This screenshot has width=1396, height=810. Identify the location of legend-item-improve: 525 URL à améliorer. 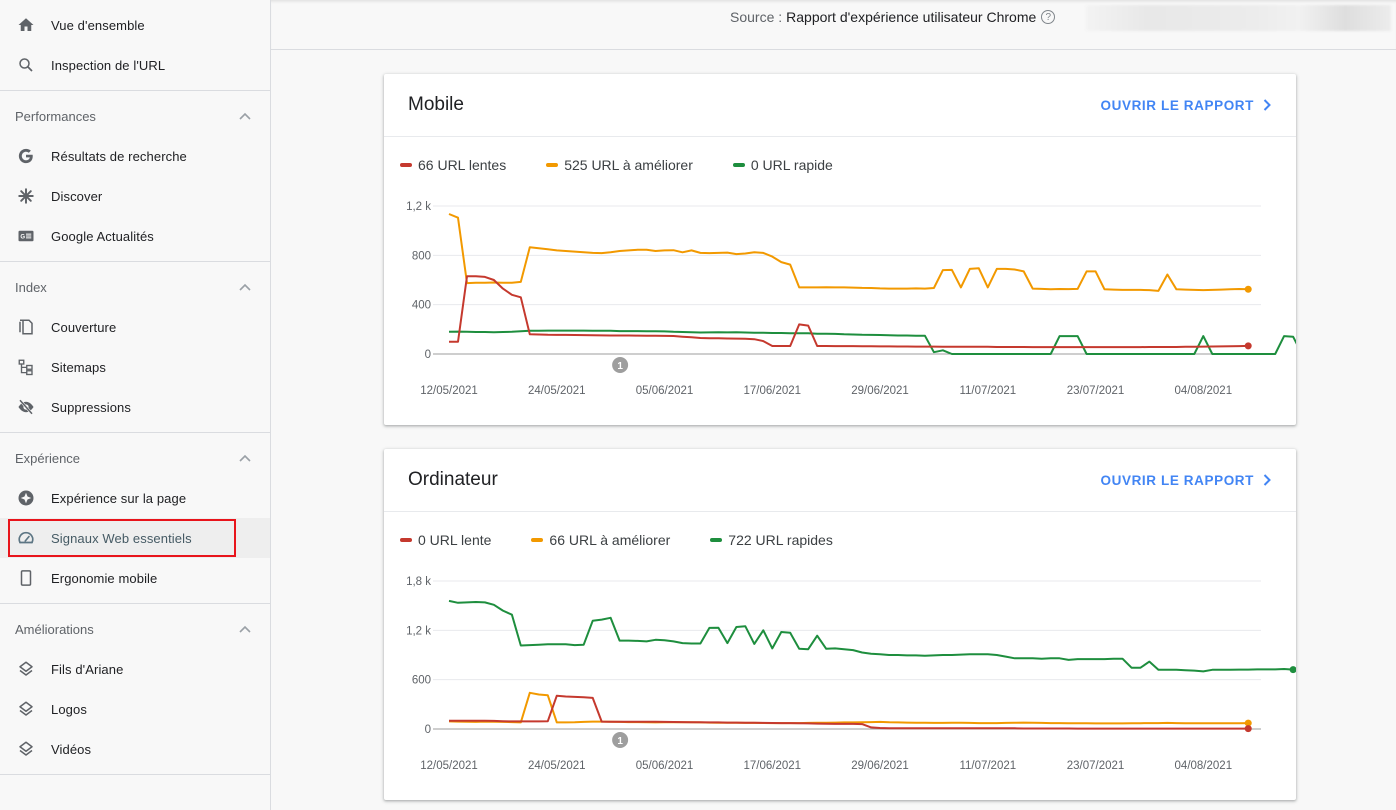
(619, 165).